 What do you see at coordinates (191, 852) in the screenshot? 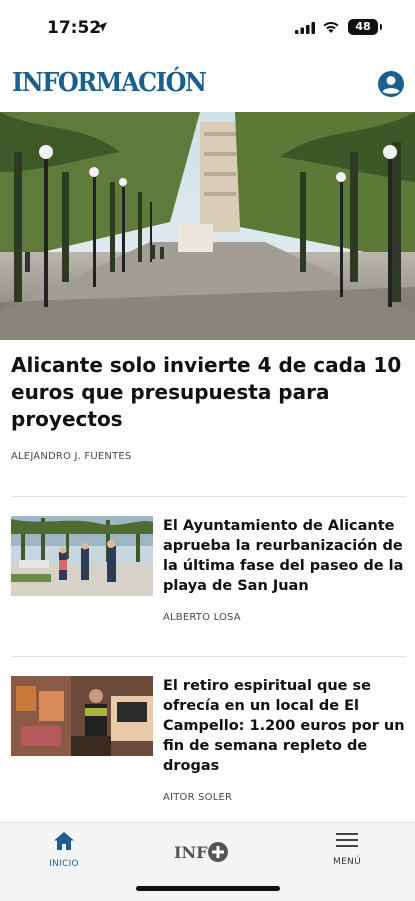
I see `svg-text: INF` at bounding box center [191, 852].